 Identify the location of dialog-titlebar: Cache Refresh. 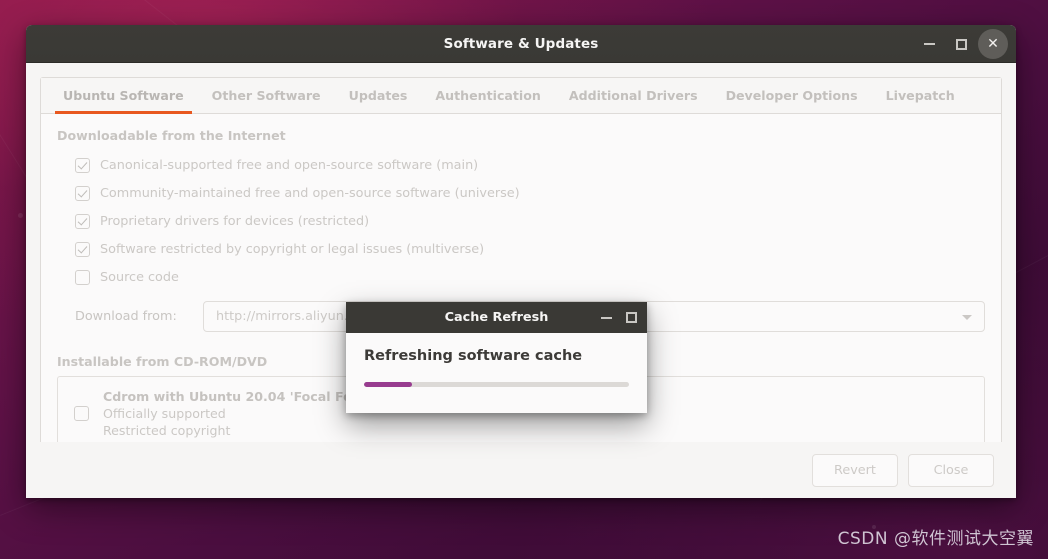
(496, 317).